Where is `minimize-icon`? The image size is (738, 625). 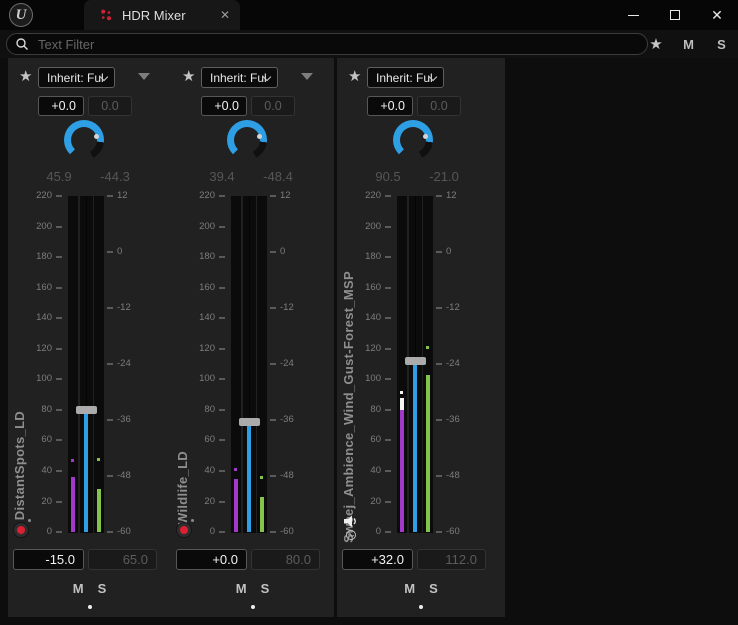 minimize-icon is located at coordinates (633, 15).